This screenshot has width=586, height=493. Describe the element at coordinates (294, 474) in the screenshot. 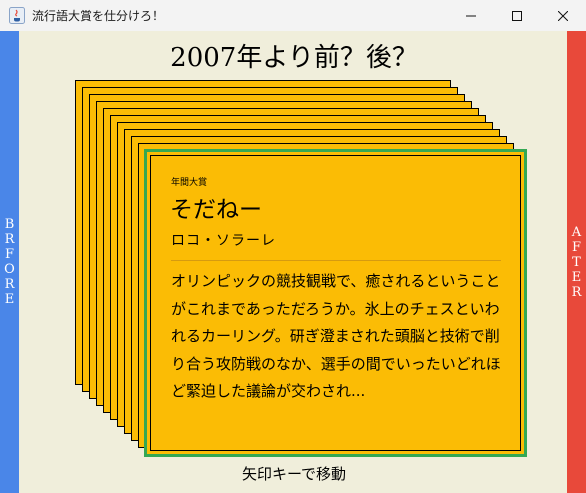

I see `controls-hint: 矢印キーで移動` at that location.